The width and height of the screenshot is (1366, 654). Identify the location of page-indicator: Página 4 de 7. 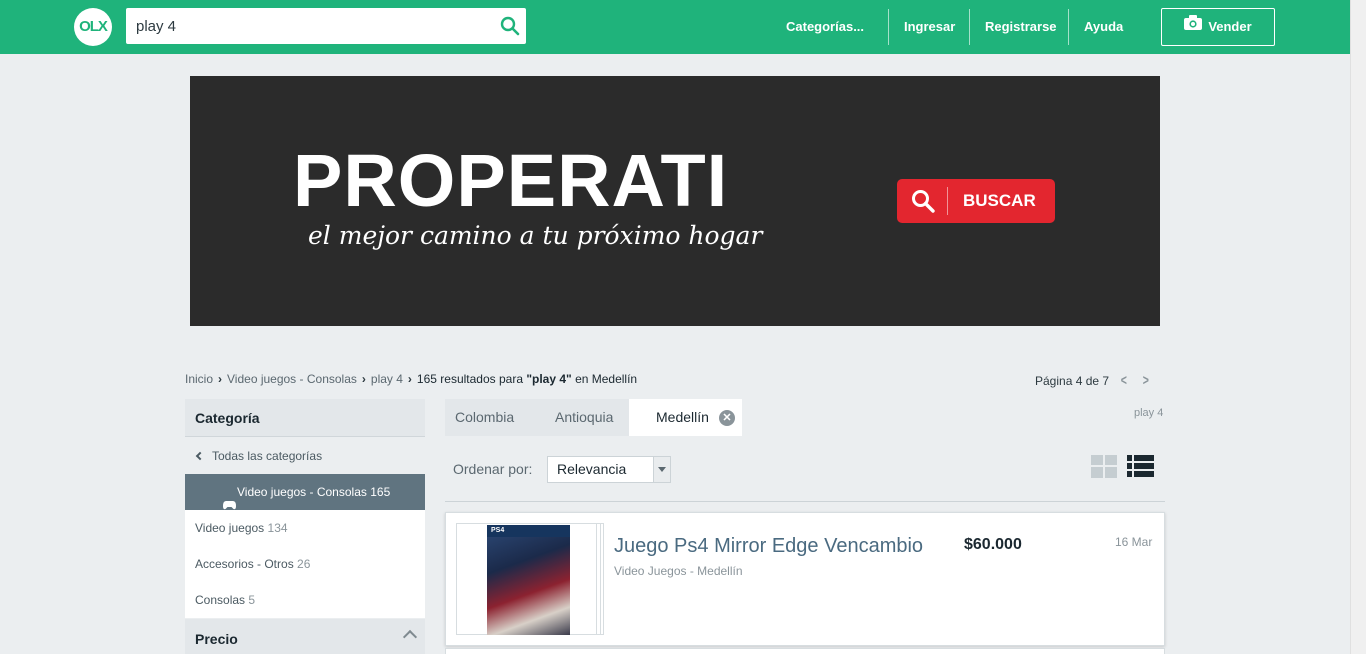
(1072, 381).